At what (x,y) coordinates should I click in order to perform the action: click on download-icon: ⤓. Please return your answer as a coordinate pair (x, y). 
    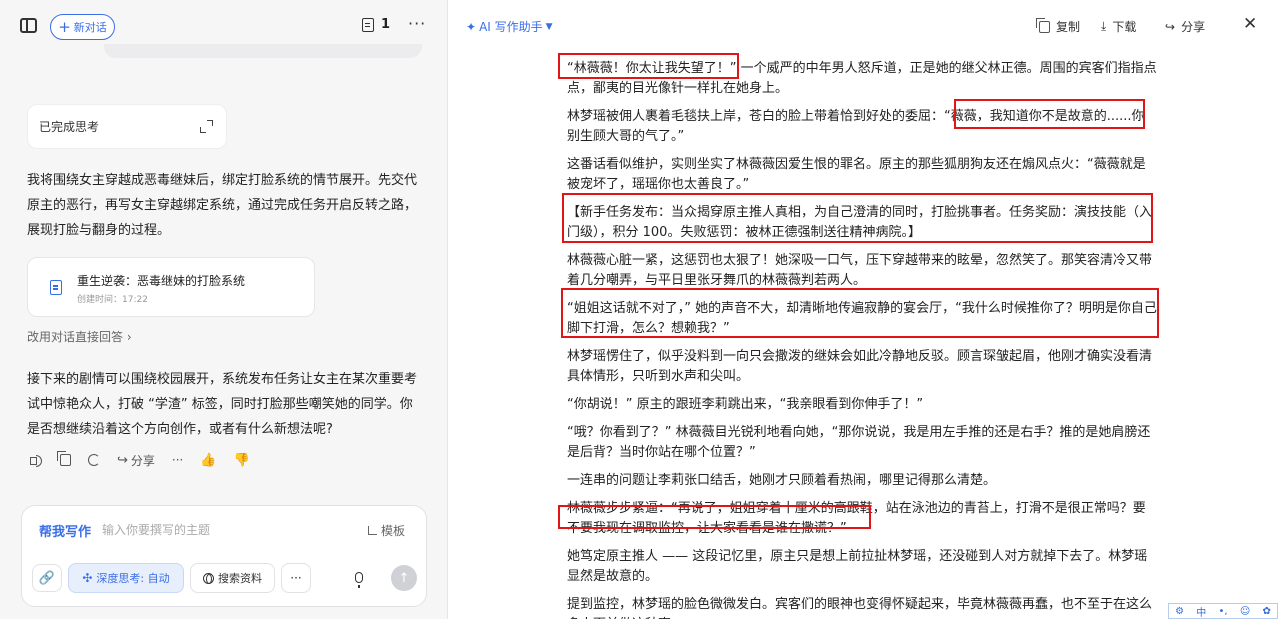
    Looking at the image, I should click on (1104, 26).